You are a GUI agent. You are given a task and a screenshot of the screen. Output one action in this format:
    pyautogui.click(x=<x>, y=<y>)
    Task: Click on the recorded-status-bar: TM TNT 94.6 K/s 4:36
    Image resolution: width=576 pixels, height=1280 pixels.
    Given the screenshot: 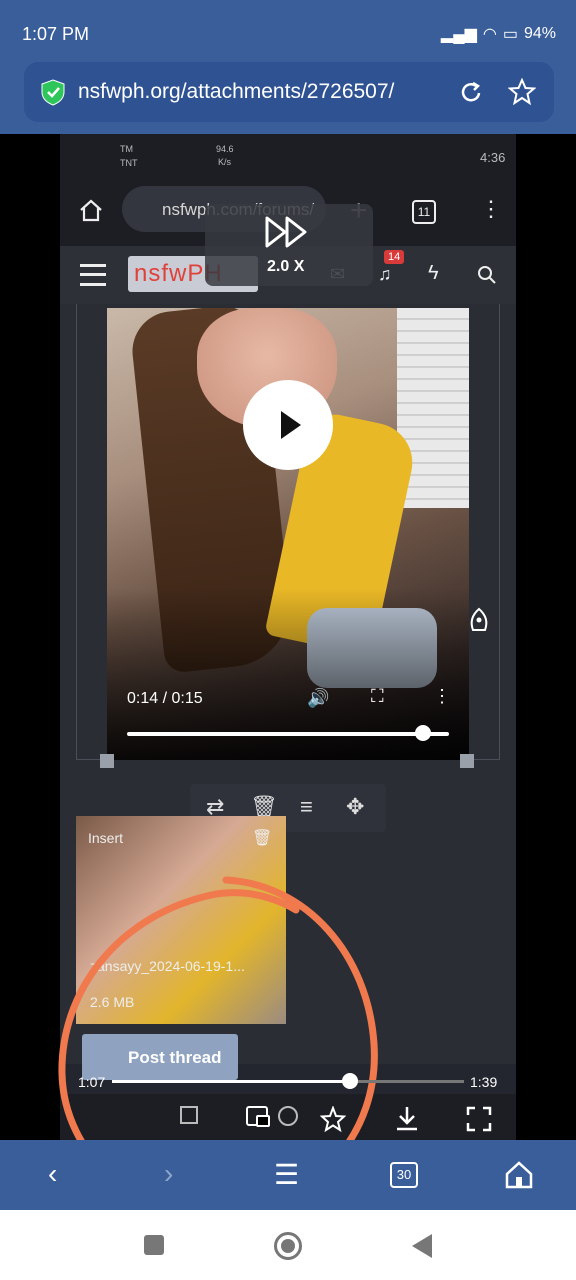 What is the action you would take?
    pyautogui.click(x=288, y=155)
    